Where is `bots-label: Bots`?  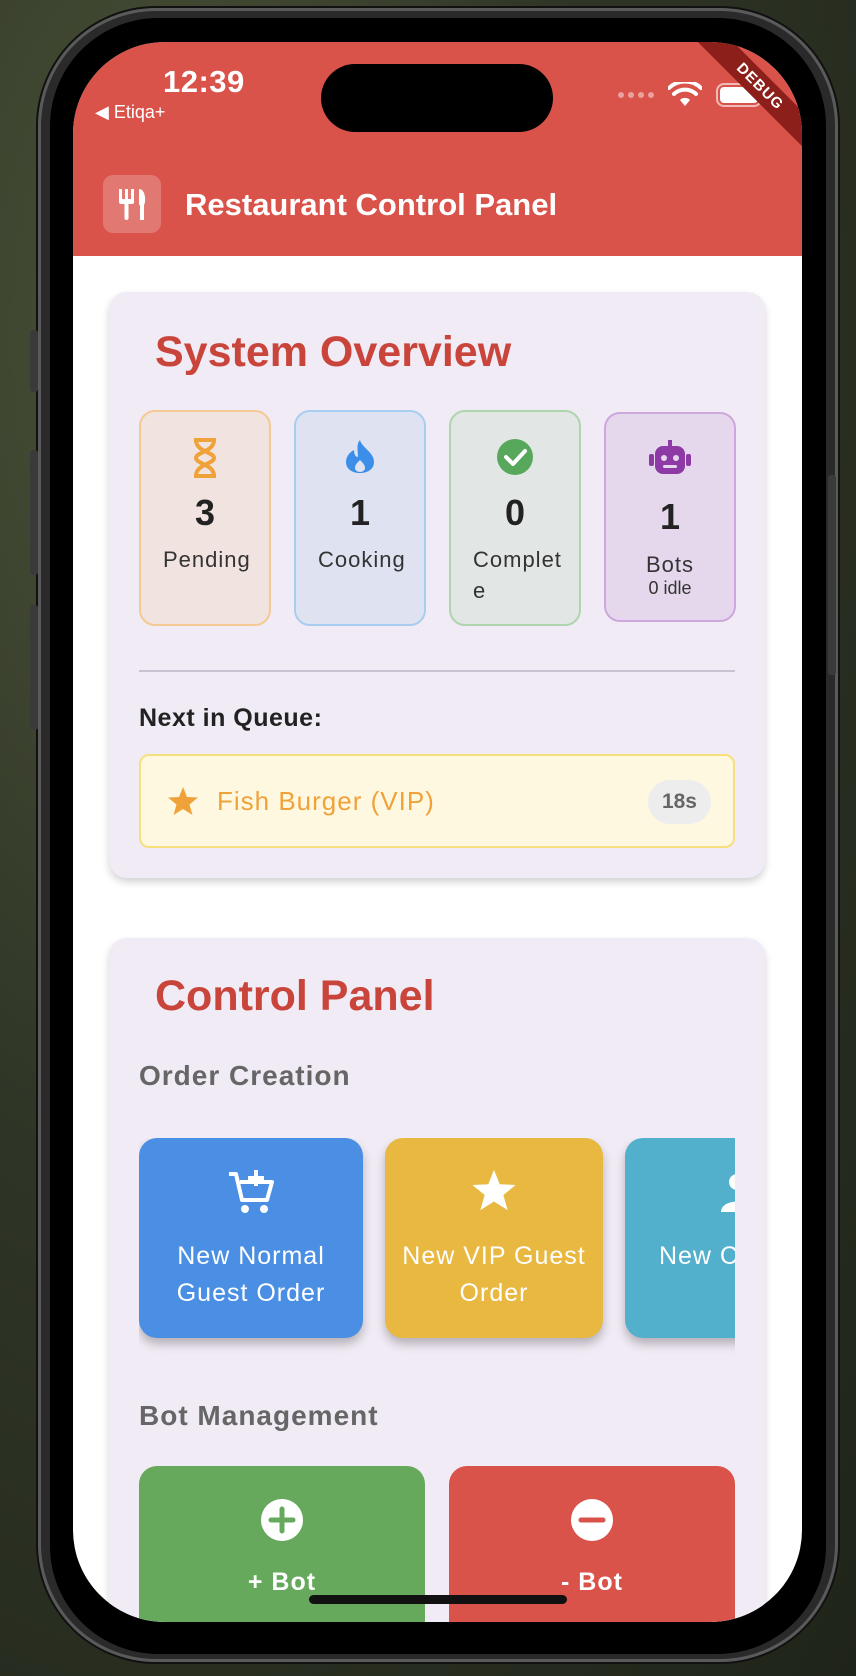 bots-label: Bots is located at coordinates (670, 564).